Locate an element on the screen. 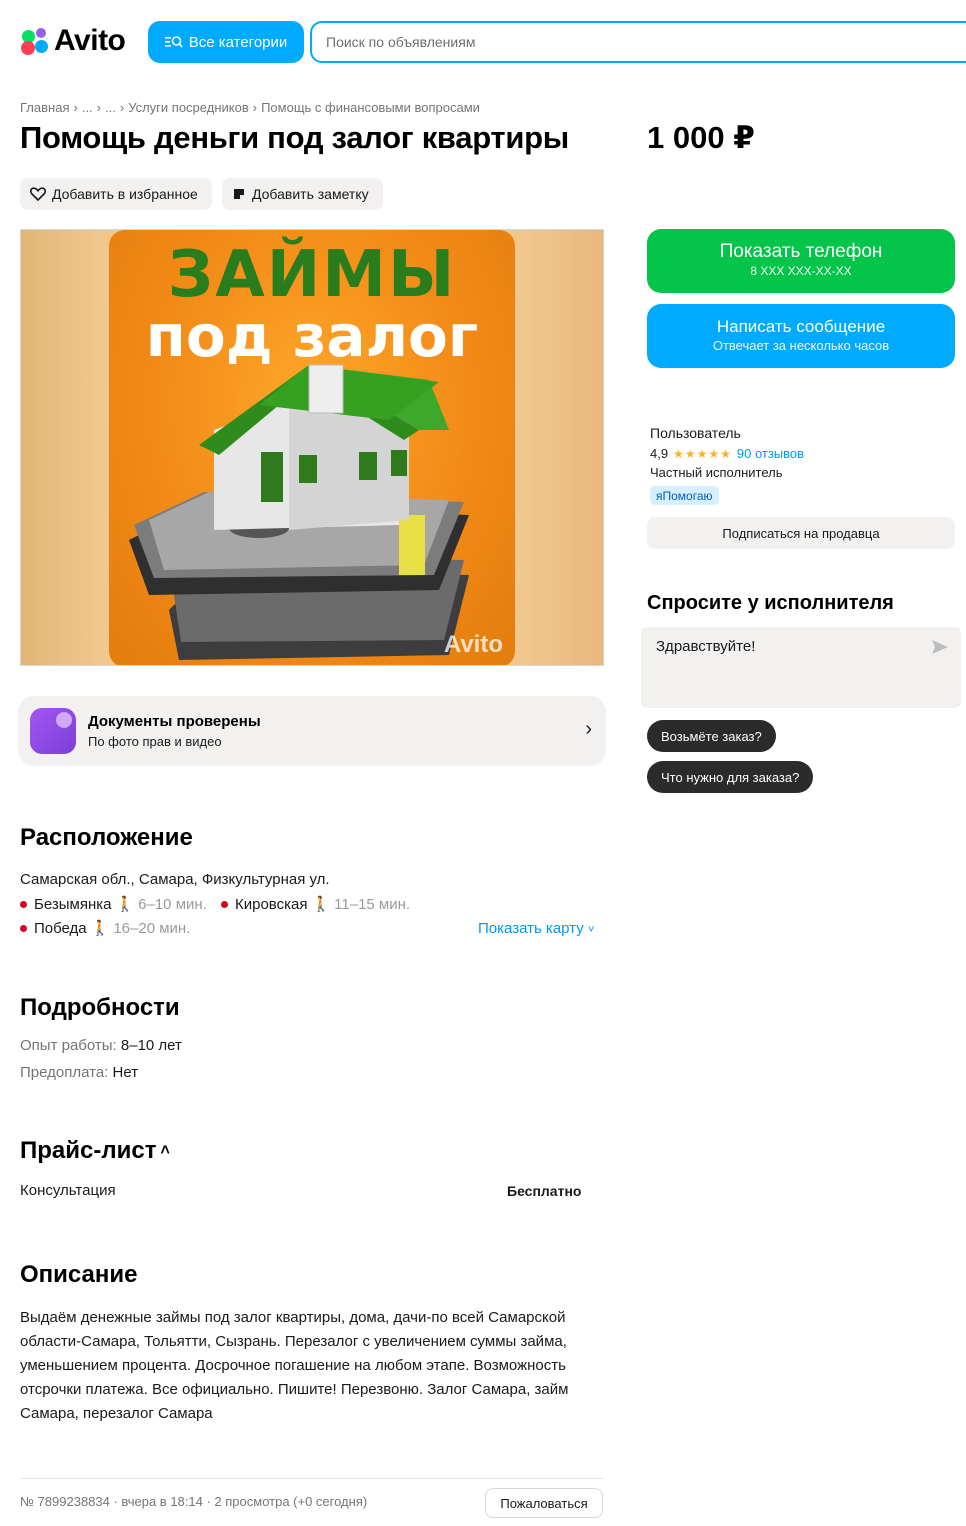 The image size is (966, 1526). pricelist-item-price: Бесплатно is located at coordinates (544, 1191).